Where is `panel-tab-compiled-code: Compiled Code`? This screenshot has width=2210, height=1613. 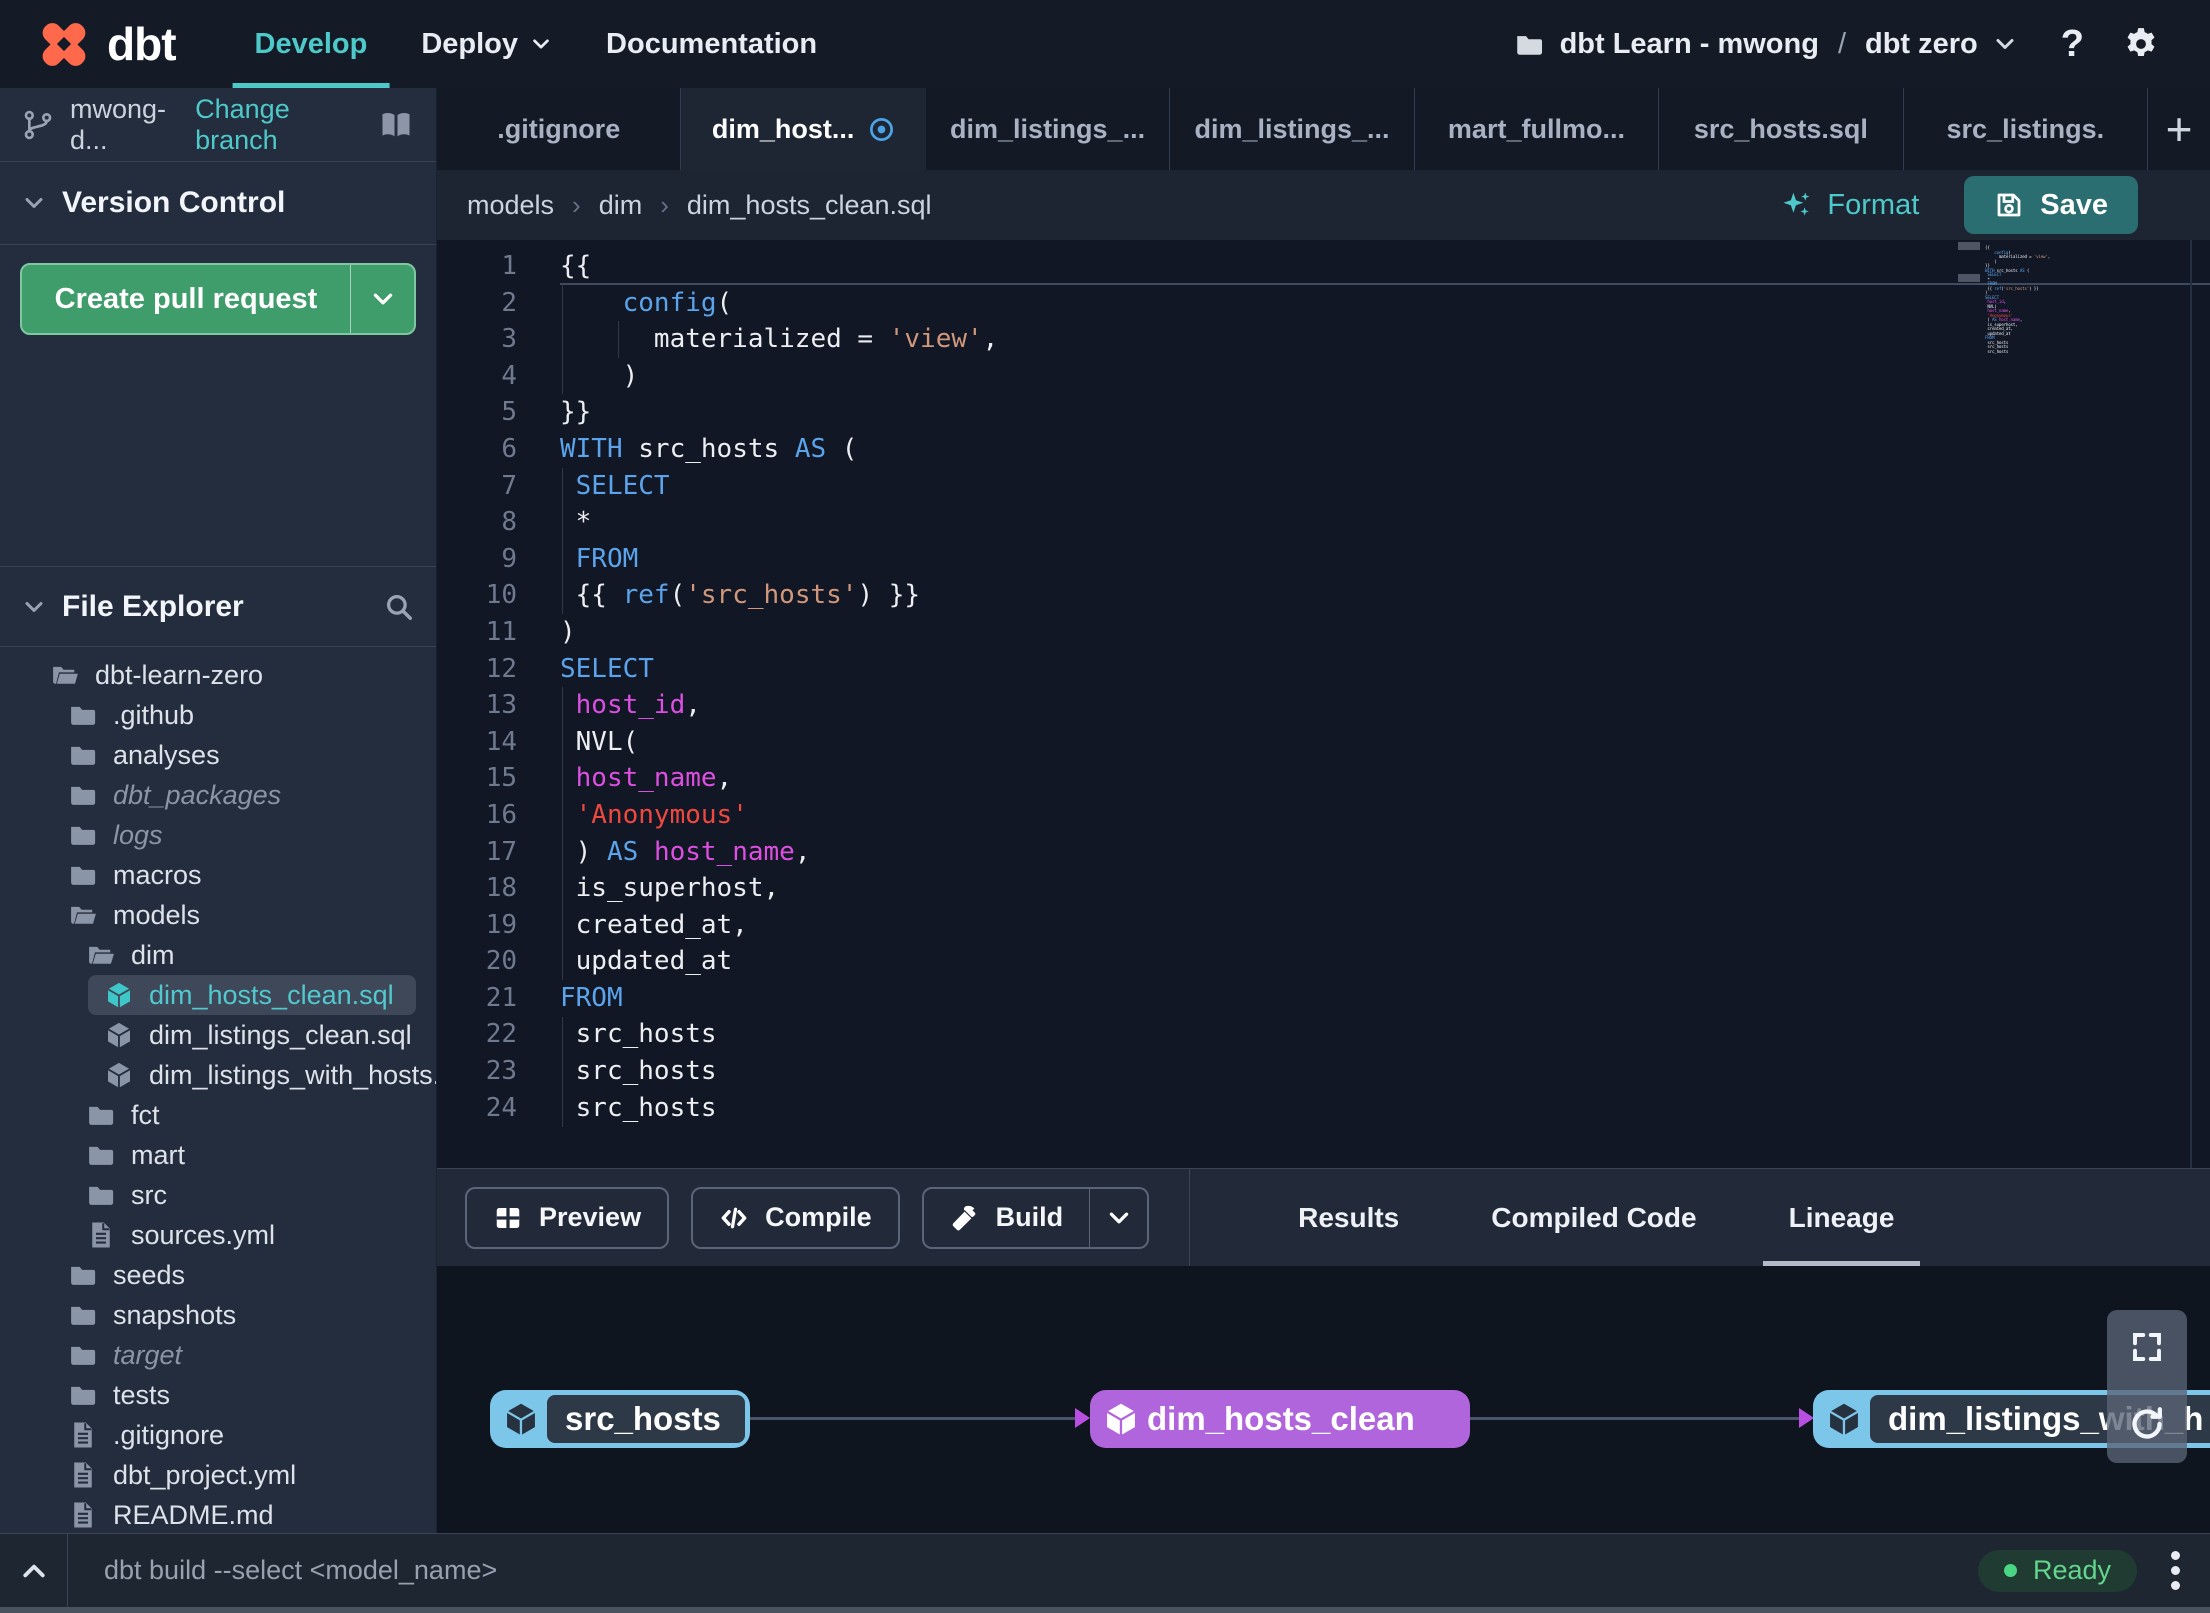
panel-tab-compiled-code: Compiled Code is located at coordinates (1593, 1217).